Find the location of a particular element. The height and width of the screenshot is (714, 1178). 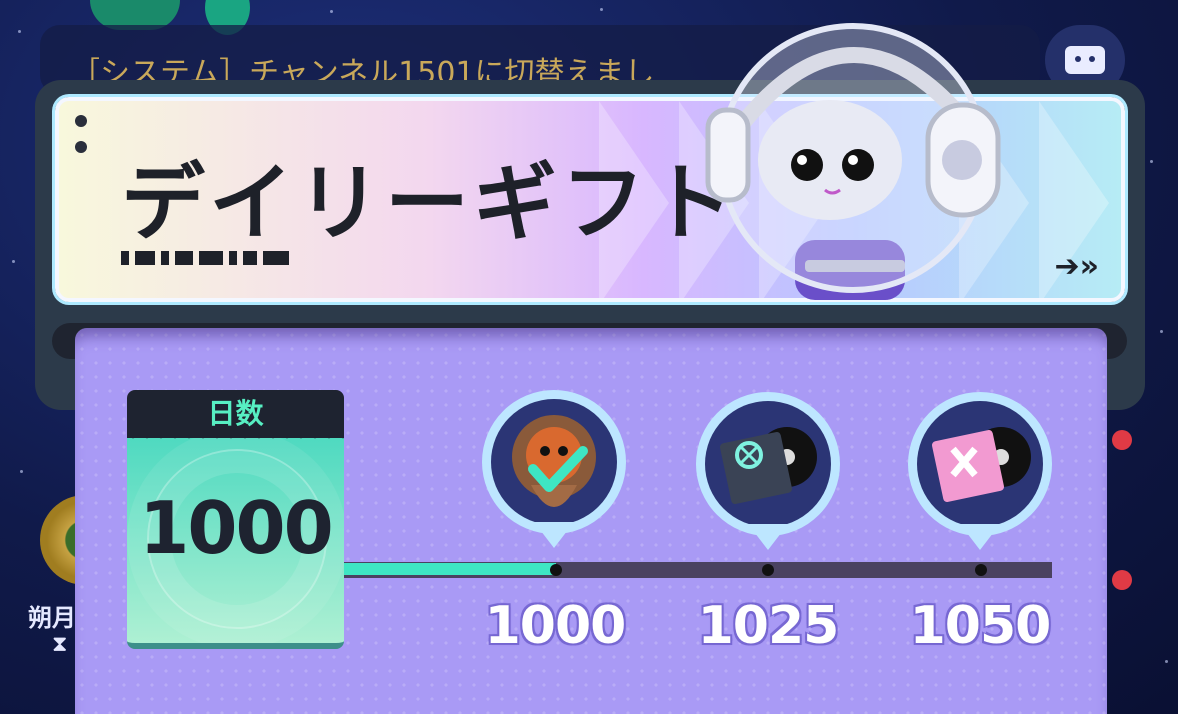

music-record-pack-icon is located at coordinates (768, 464).